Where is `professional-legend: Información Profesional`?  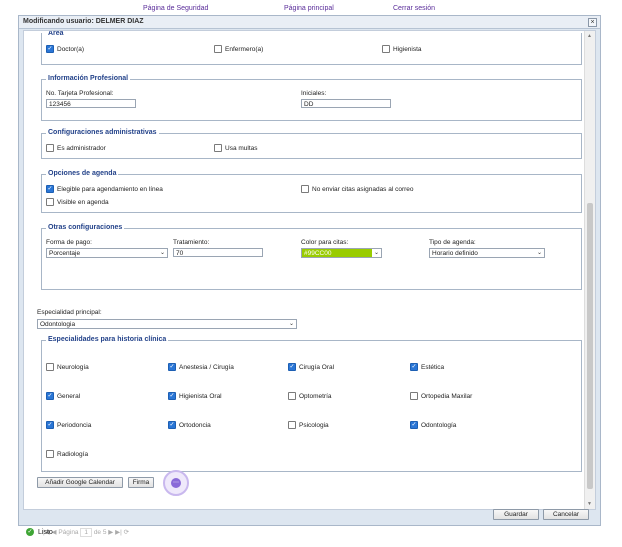
professional-legend: Información Profesional is located at coordinates (88, 78).